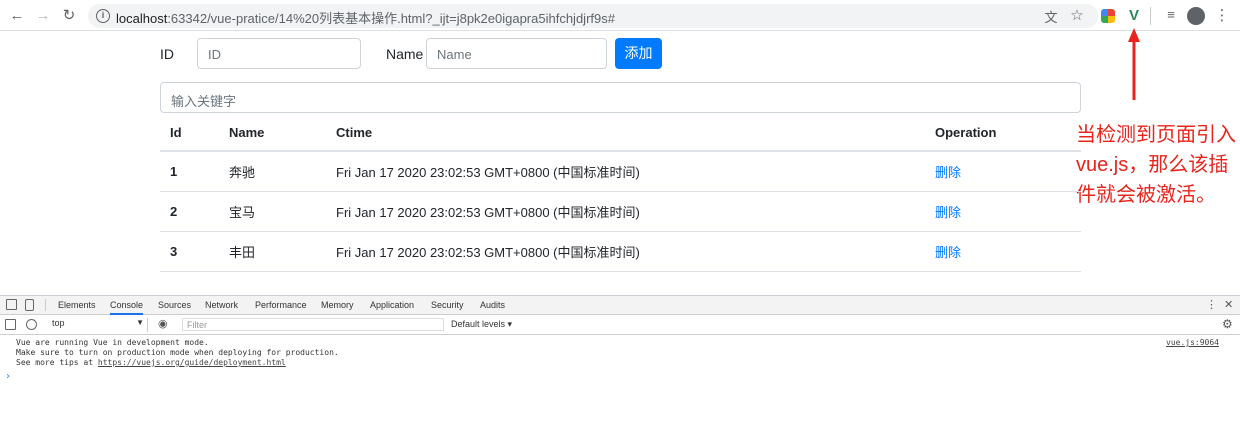 This screenshot has width=1240, height=427. What do you see at coordinates (1228, 304) in the screenshot?
I see `devtools-close-icon: ✕` at bounding box center [1228, 304].